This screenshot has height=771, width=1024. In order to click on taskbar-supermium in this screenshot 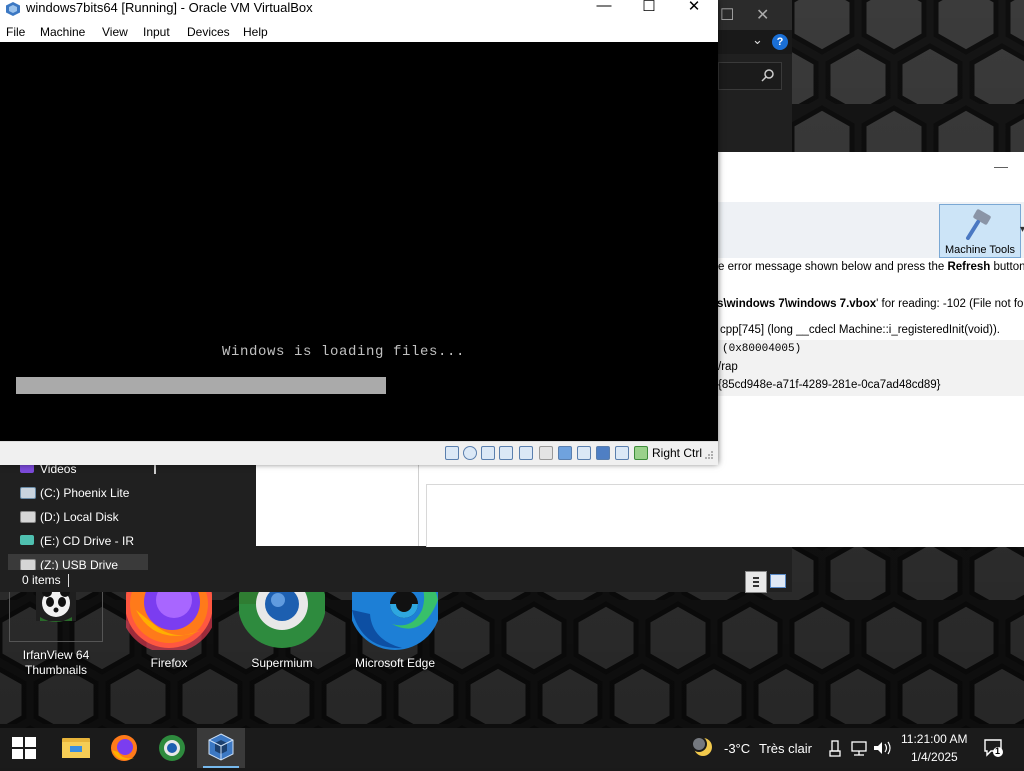, I will do `click(172, 748)`.